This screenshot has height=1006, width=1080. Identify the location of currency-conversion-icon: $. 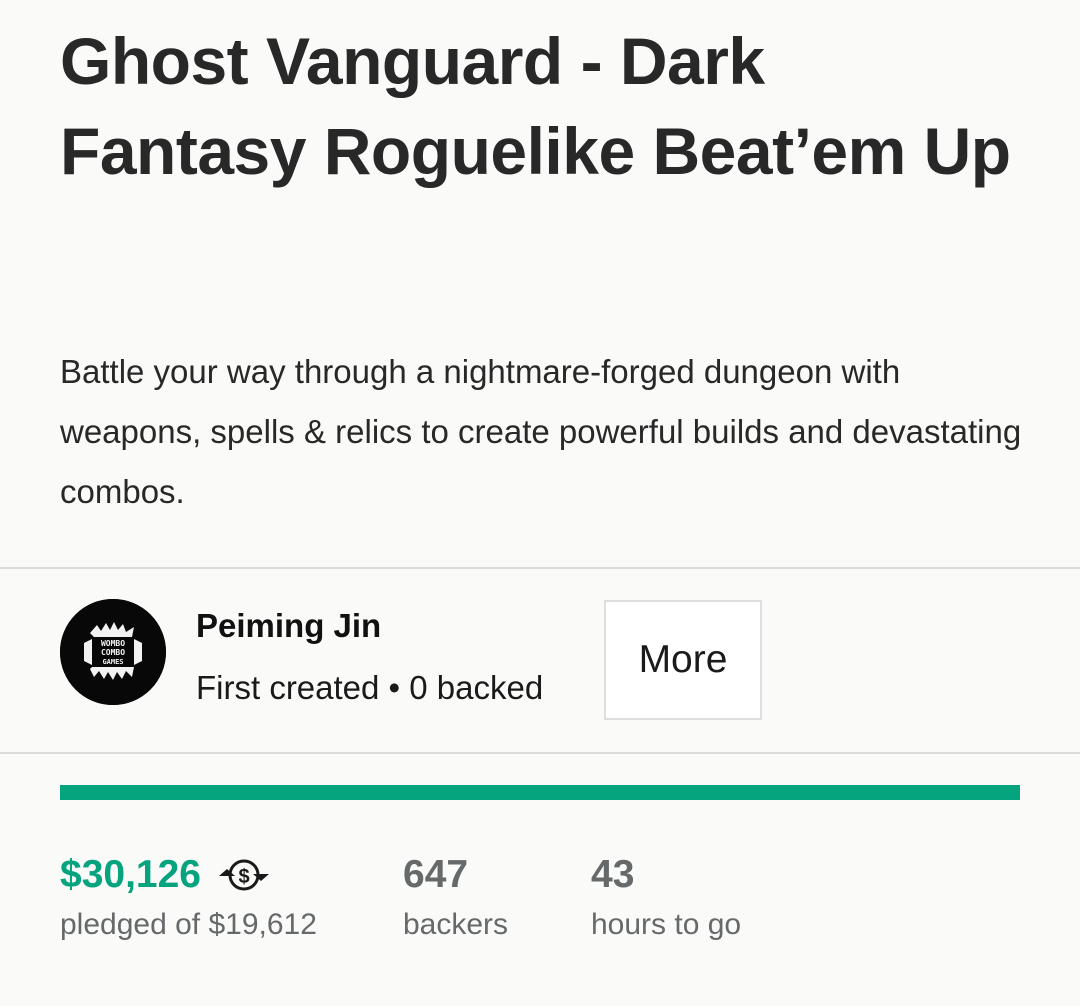
(244, 875).